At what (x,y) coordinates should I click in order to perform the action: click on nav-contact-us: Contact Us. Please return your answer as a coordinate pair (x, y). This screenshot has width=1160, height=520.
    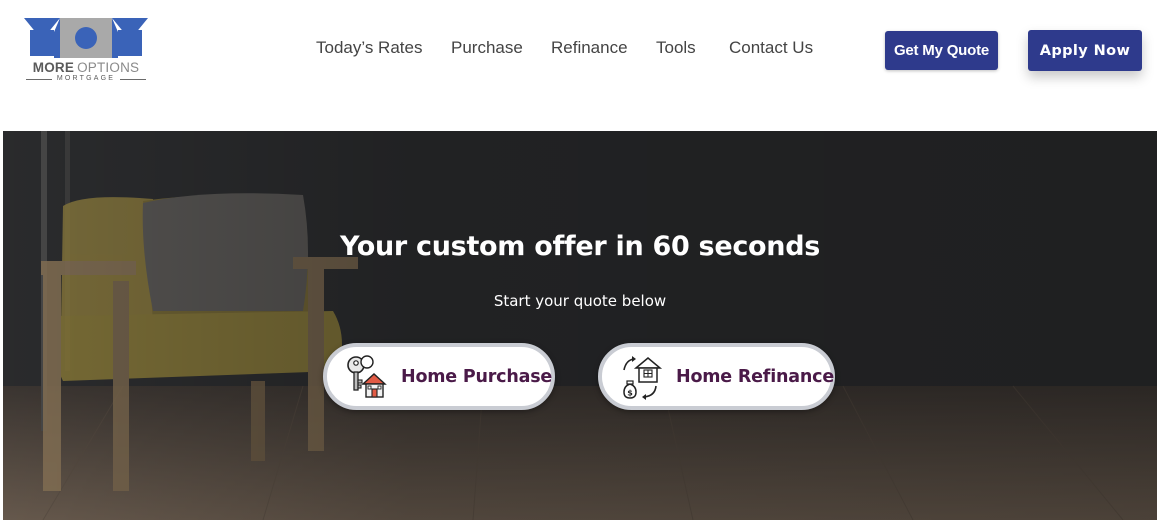
    Looking at the image, I should click on (771, 48).